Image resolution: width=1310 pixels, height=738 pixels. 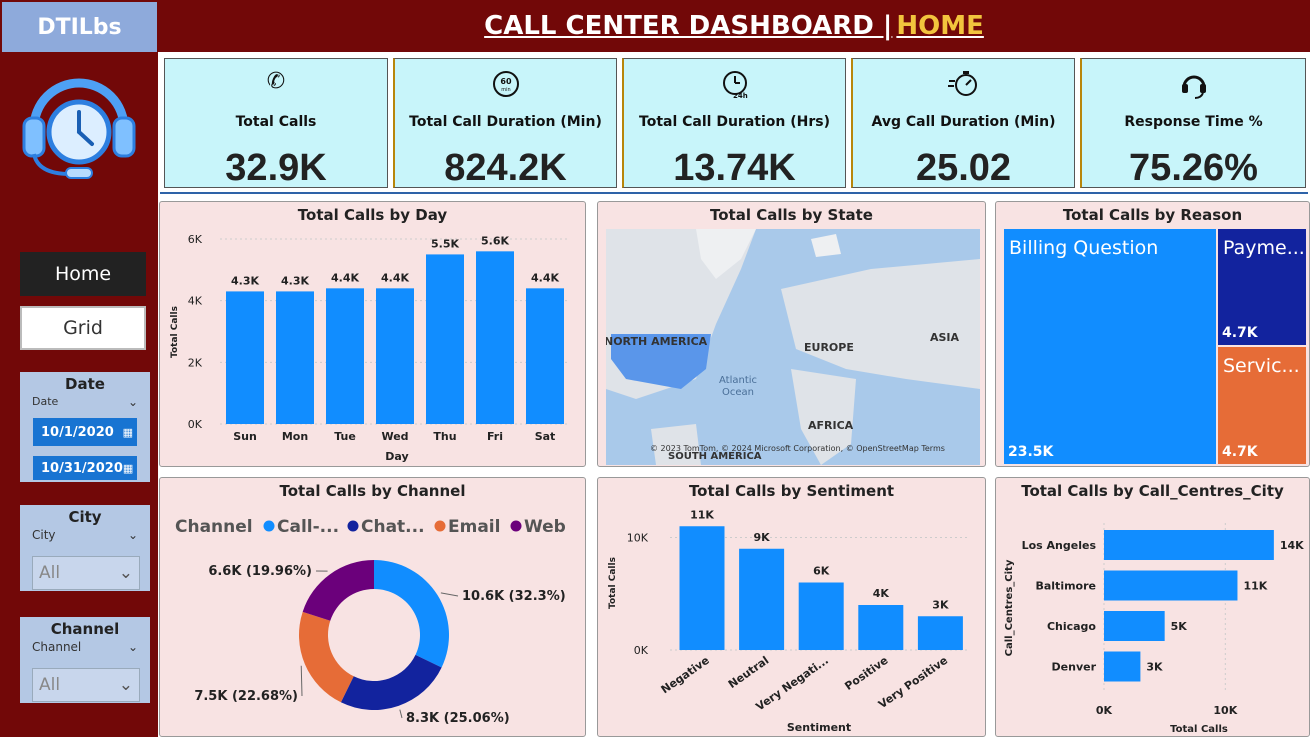 I want to click on map-label: AFRICA, so click(x=830, y=425).